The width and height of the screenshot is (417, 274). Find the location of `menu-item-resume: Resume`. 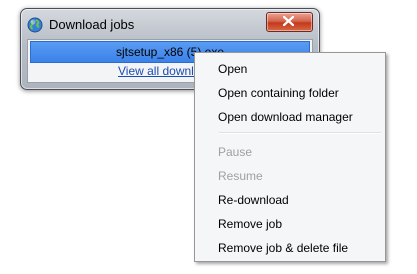

menu-item-resume: Resume is located at coordinates (240, 176).